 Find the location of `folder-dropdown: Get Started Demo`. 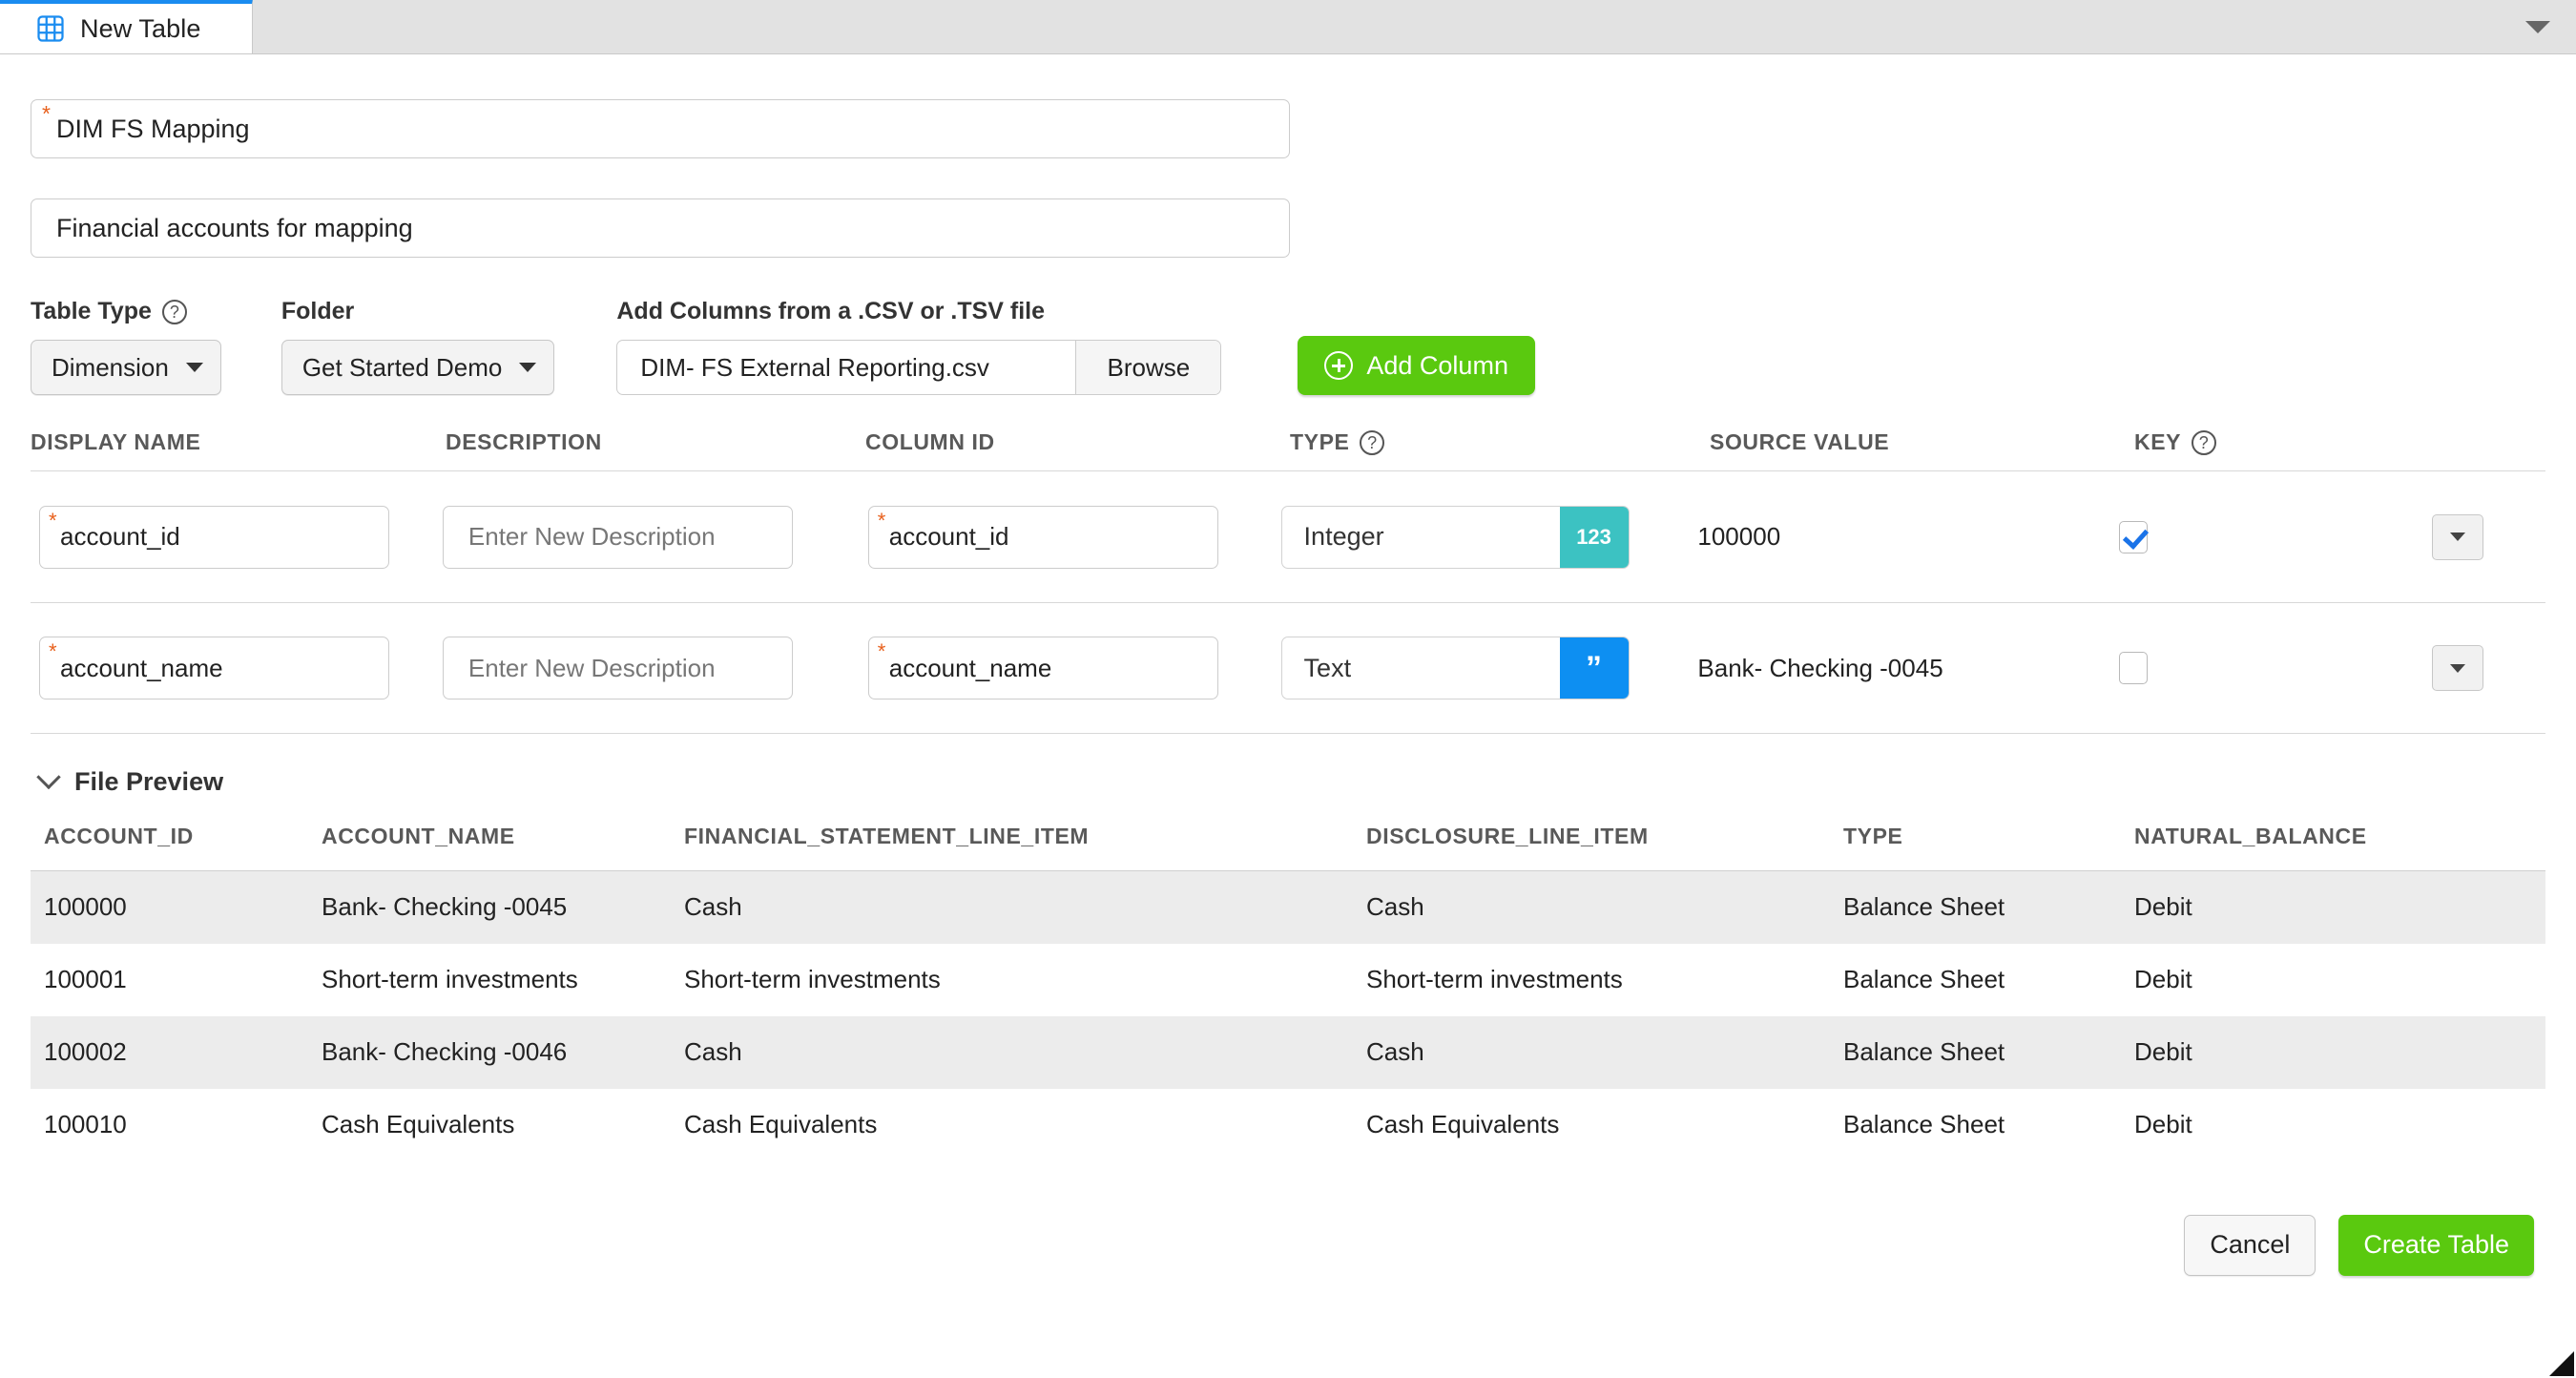

folder-dropdown: Get Started Demo is located at coordinates (417, 367).